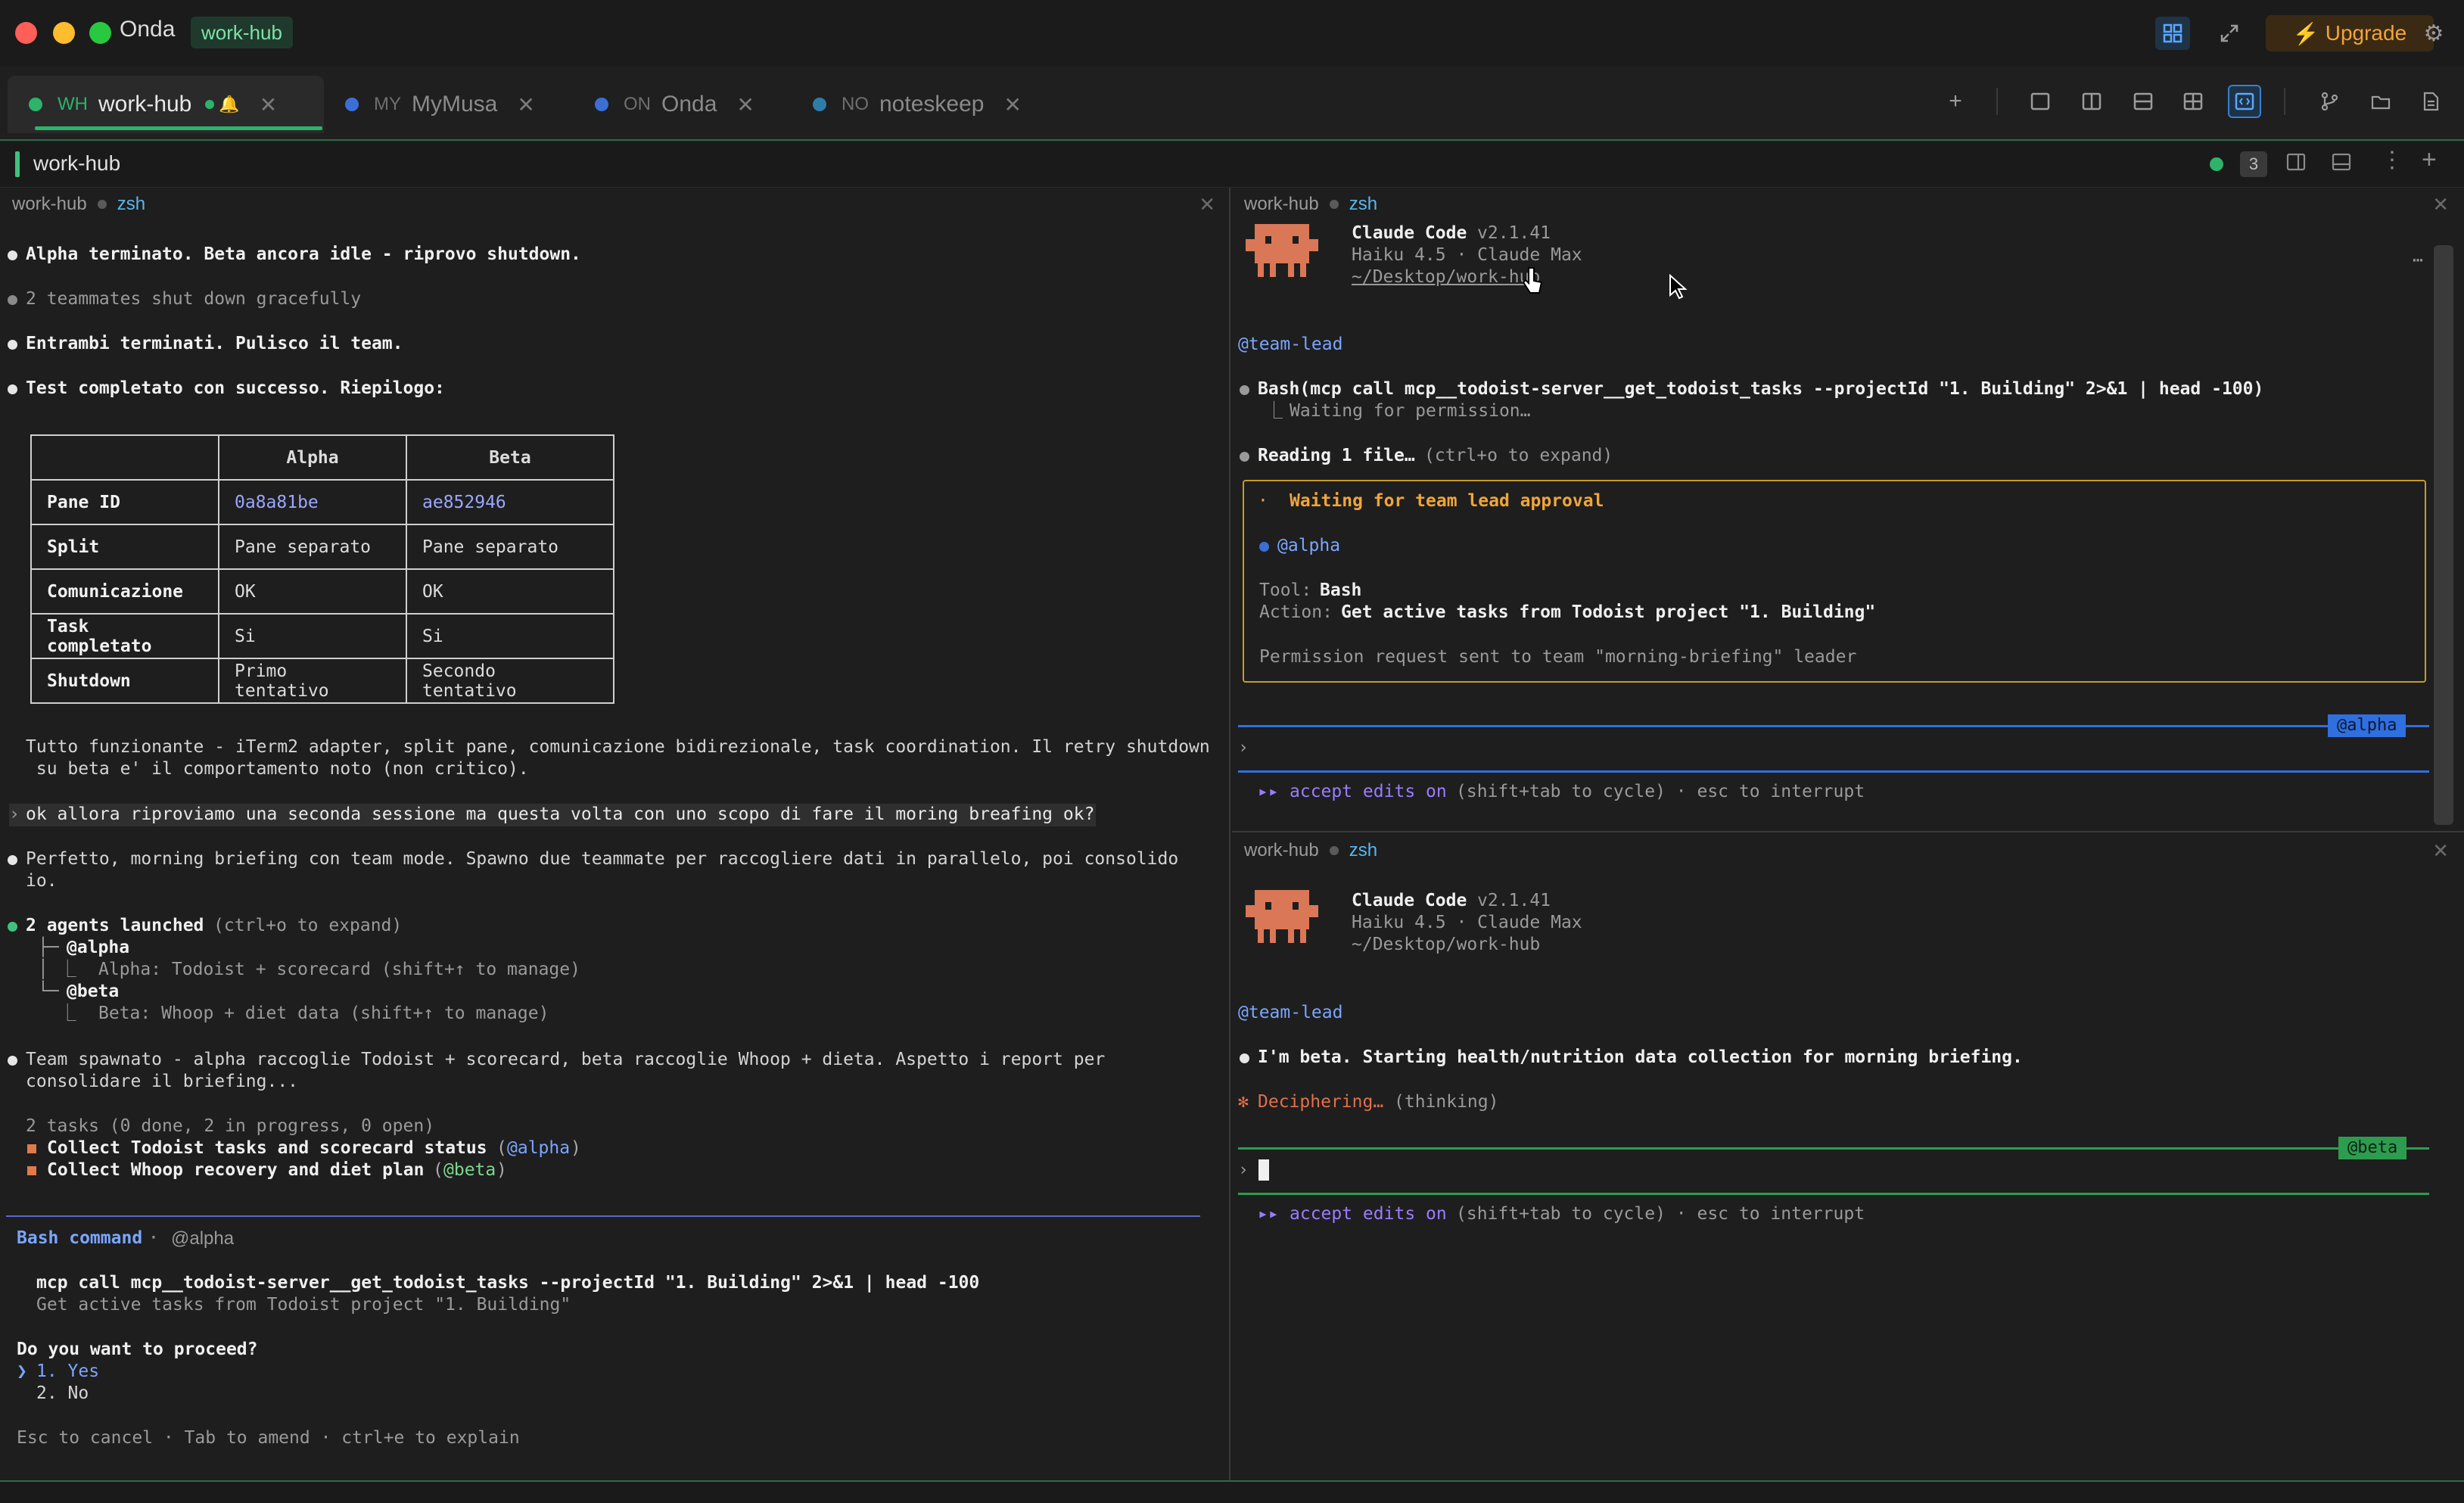 The width and height of the screenshot is (2464, 1503). Describe the element at coordinates (1232, 1491) in the screenshot. I see `status-bar` at that location.